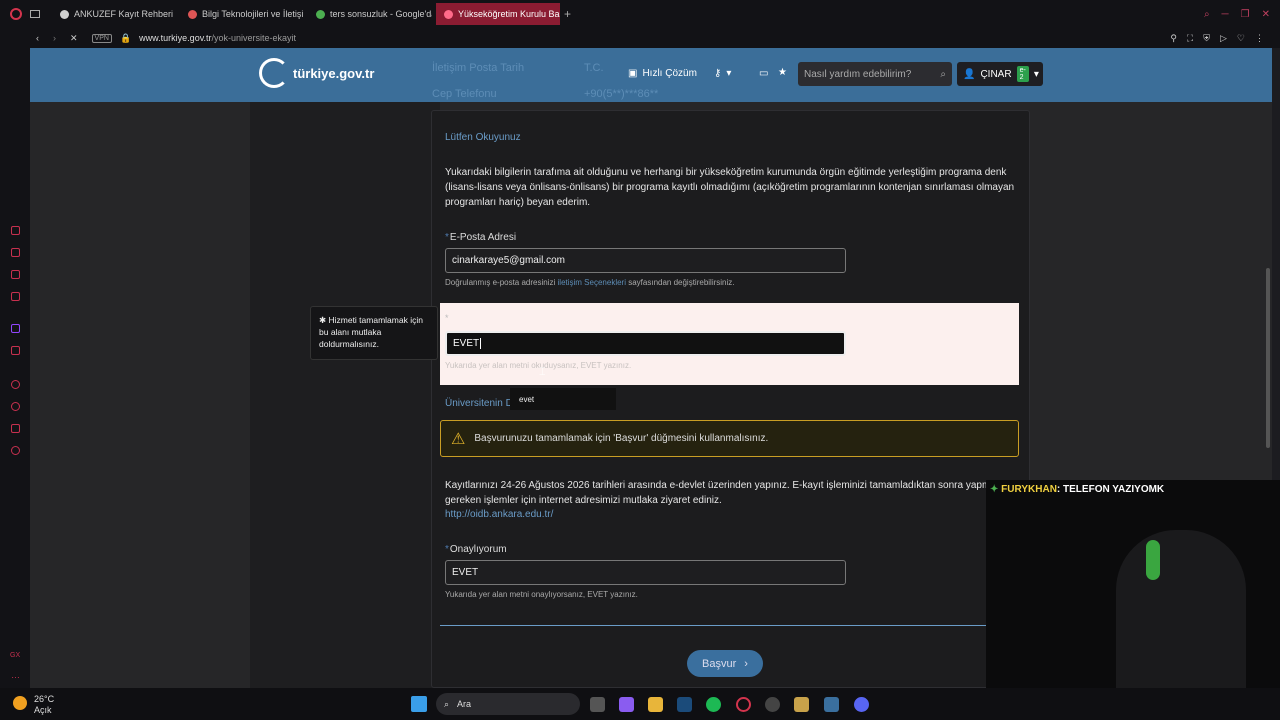 The image size is (1280, 720). What do you see at coordinates (15, 428) in the screenshot?
I see `extensions-icon` at bounding box center [15, 428].